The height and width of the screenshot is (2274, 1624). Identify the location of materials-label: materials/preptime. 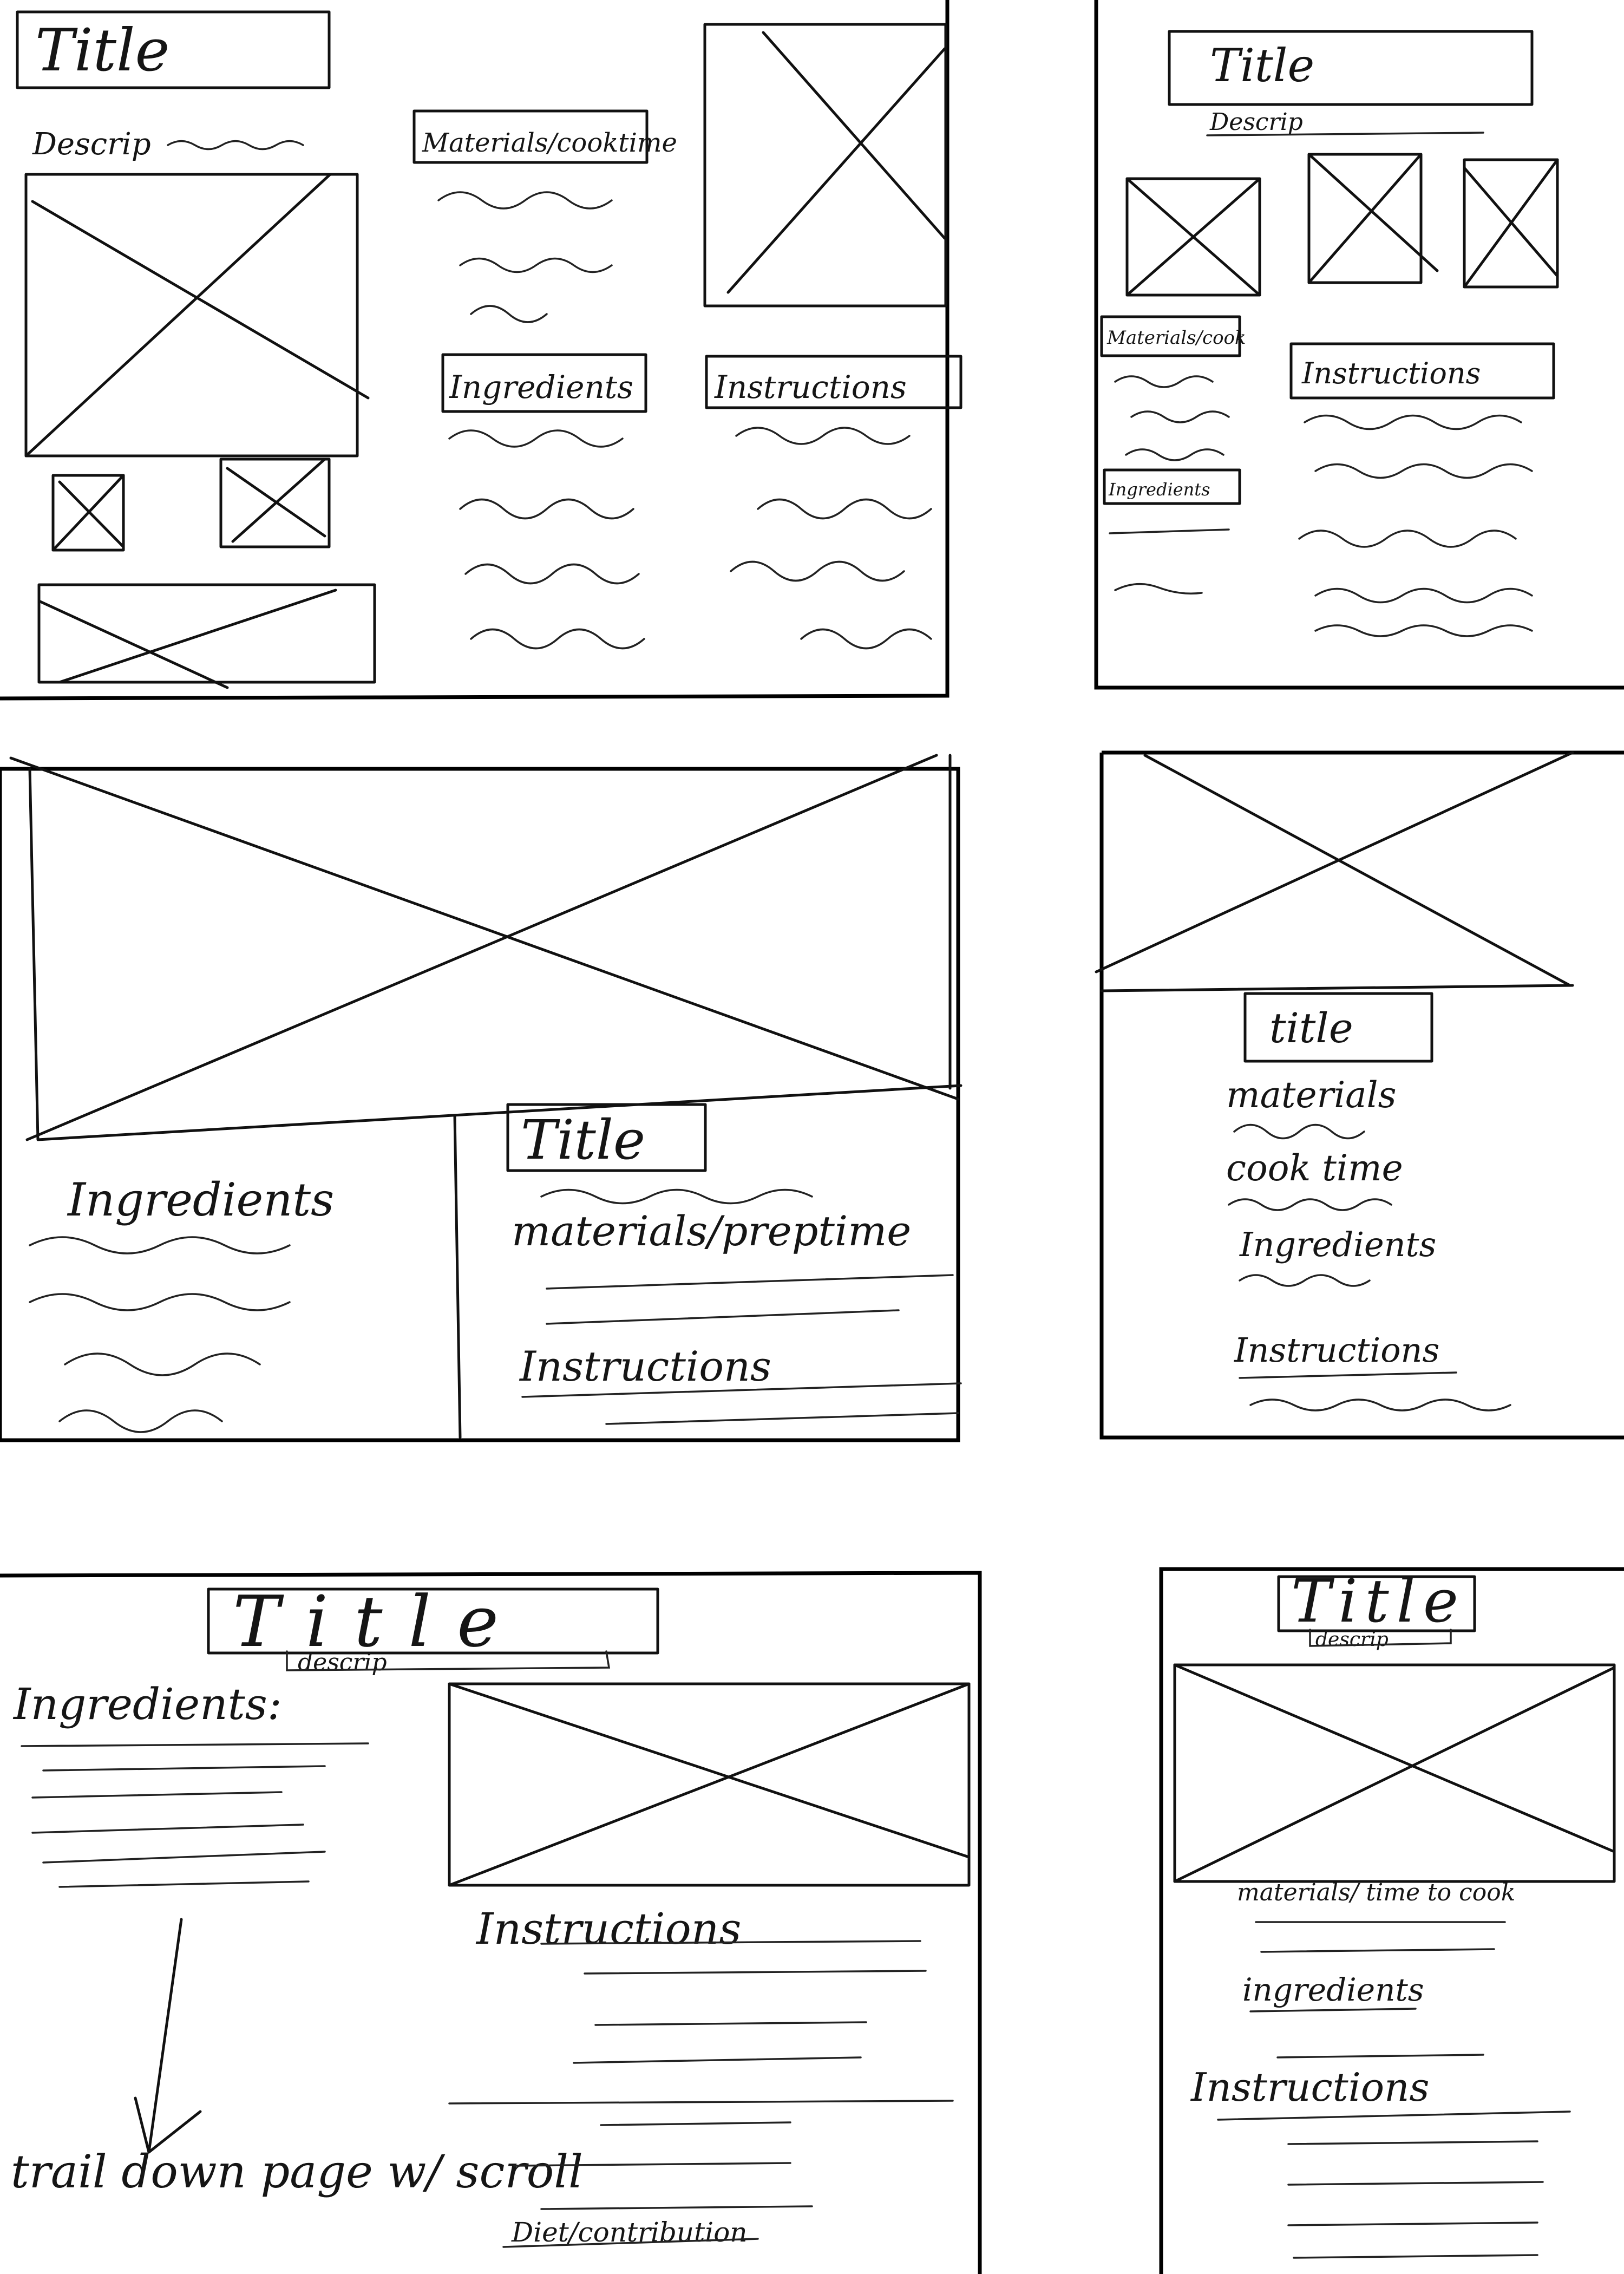
(712, 1231).